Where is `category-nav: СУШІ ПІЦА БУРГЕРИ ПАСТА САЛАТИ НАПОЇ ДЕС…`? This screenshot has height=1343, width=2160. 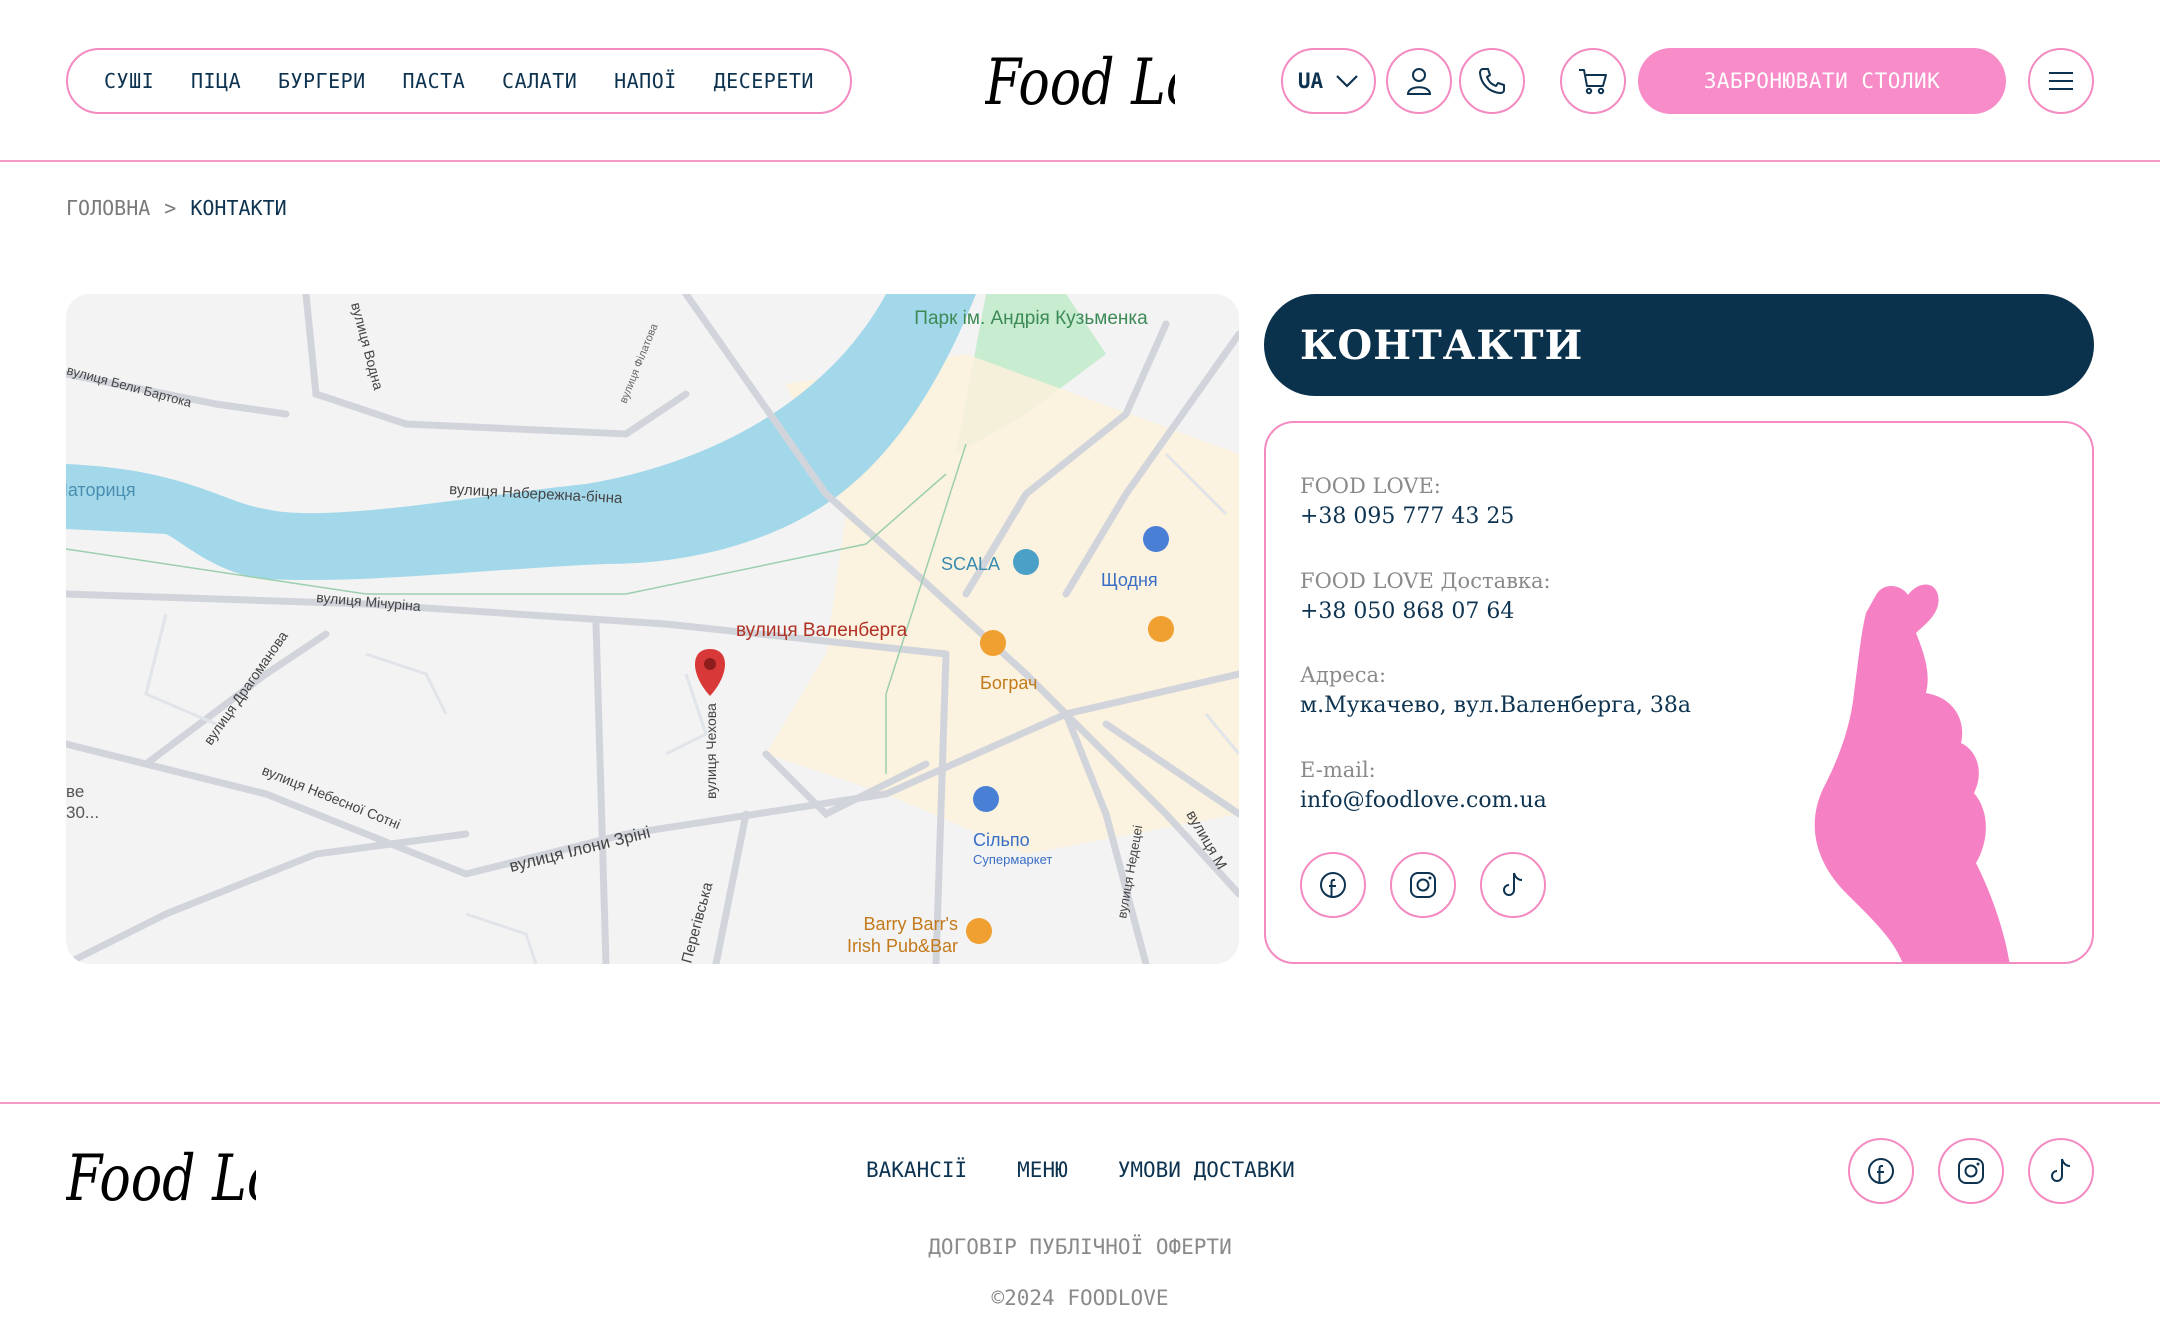 category-nav: СУШІ ПІЦА БУРГЕРИ ПАСТА САЛАТИ НАПОЇ ДЕС… is located at coordinates (459, 81).